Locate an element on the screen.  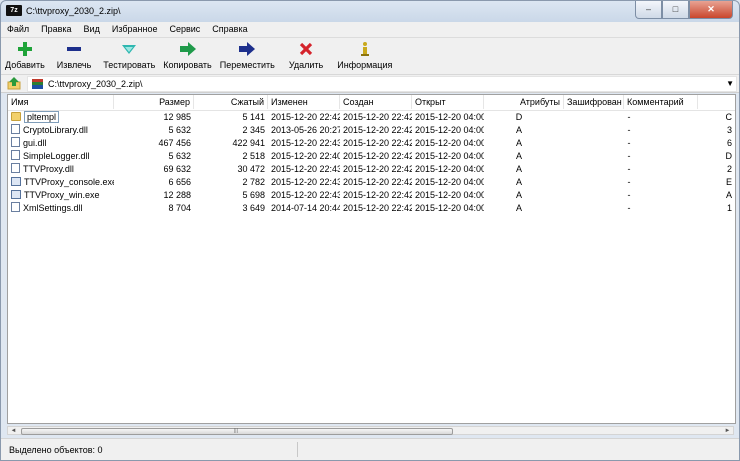
file-packed-cell: 30 472 is located at coordinates (251, 169).